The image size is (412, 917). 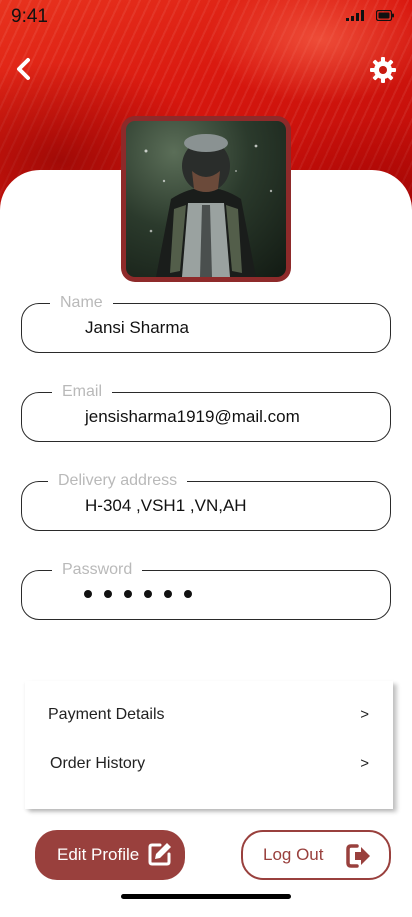 I want to click on profile-photo, so click(x=206, y=199).